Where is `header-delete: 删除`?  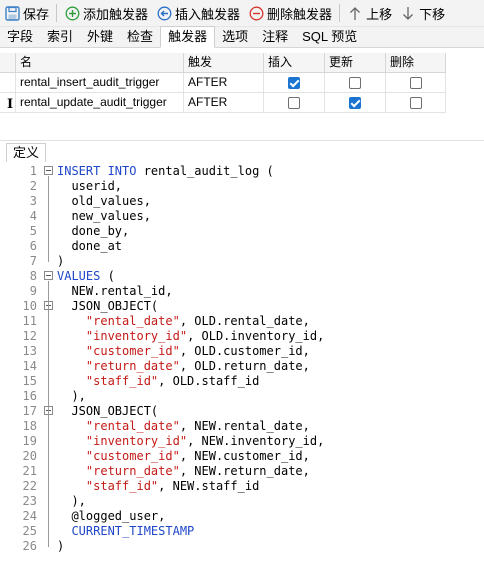
header-delete: 删除 is located at coordinates (416, 63).